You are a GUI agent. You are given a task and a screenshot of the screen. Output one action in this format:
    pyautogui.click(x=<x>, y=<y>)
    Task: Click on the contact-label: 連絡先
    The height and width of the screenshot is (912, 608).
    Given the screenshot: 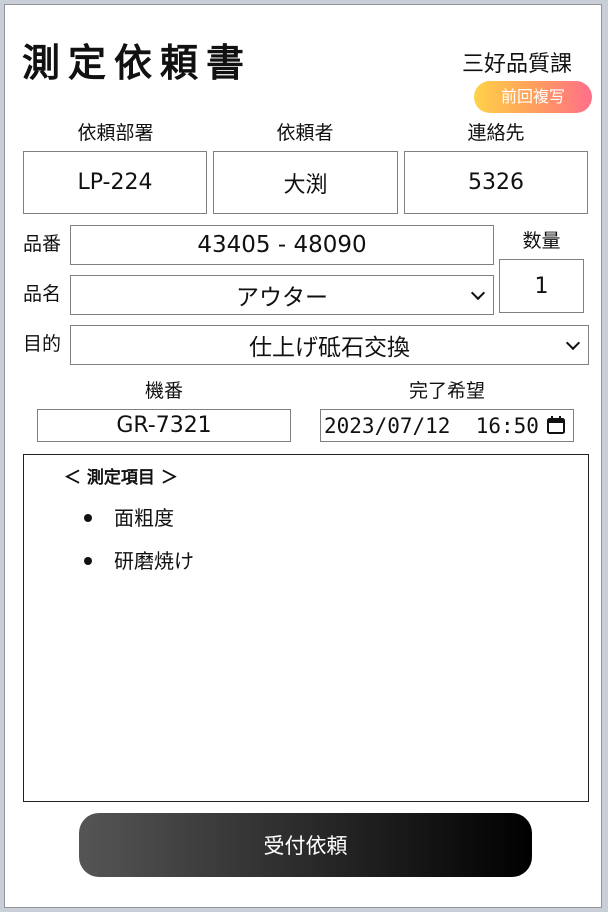 What is the action you would take?
    pyautogui.click(x=496, y=133)
    